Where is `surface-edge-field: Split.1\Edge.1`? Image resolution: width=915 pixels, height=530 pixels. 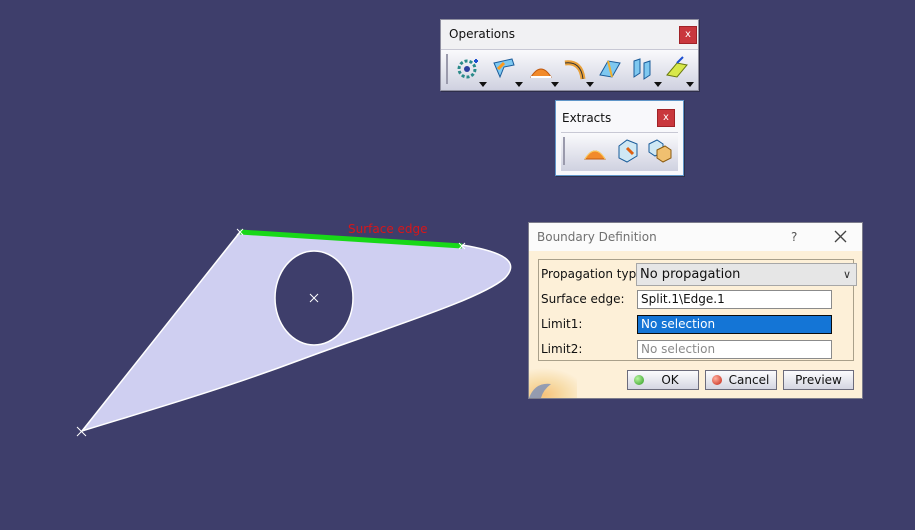
surface-edge-field: Split.1\Edge.1 is located at coordinates (734, 299).